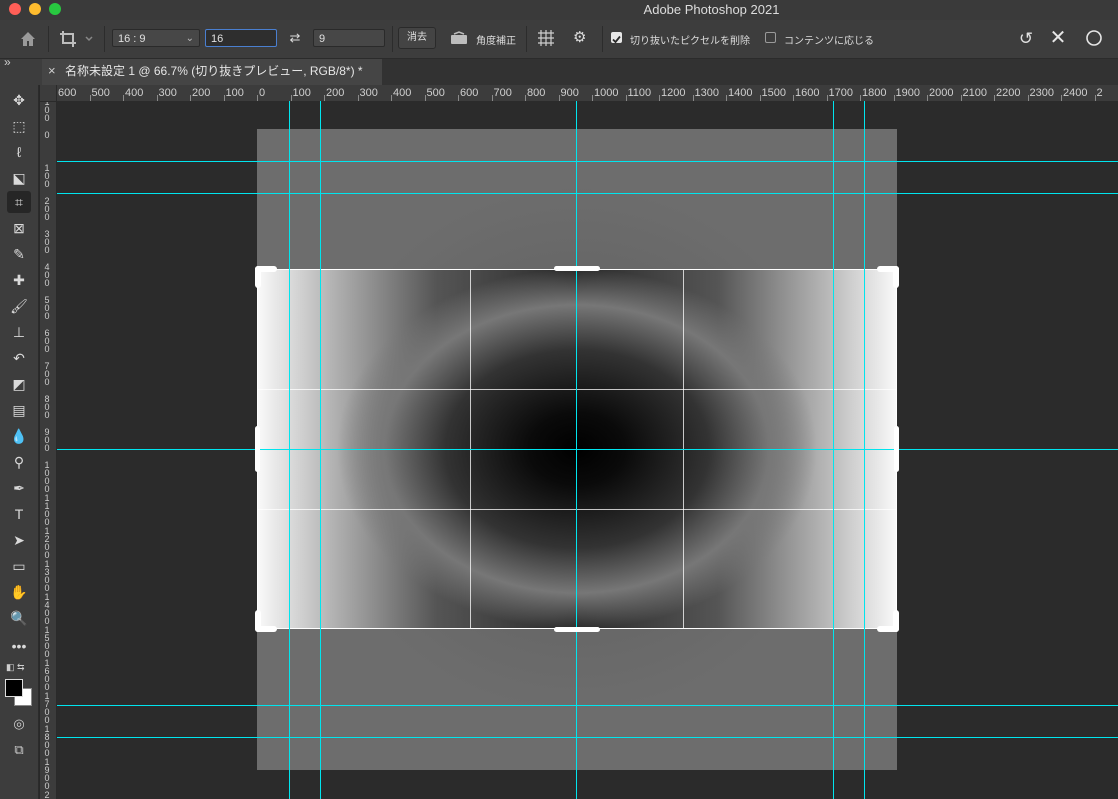 This screenshot has width=1118, height=799. Describe the element at coordinates (1094, 38) in the screenshot. I see `commit-crop-icon` at that location.